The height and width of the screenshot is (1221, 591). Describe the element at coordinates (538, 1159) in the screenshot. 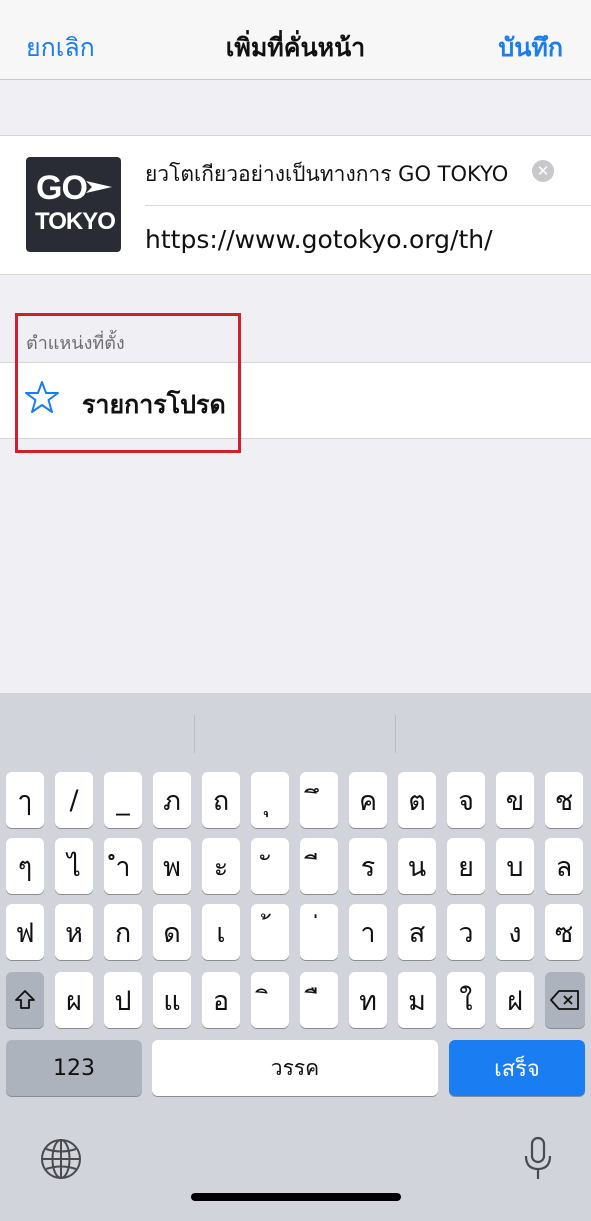

I see `microphone-icon` at that location.